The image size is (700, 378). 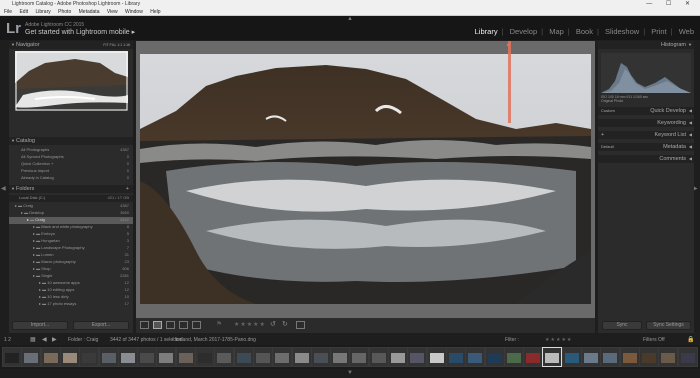 What do you see at coordinates (44, 340) in the screenshot?
I see `back-arrow-icon: ◀` at bounding box center [44, 340].